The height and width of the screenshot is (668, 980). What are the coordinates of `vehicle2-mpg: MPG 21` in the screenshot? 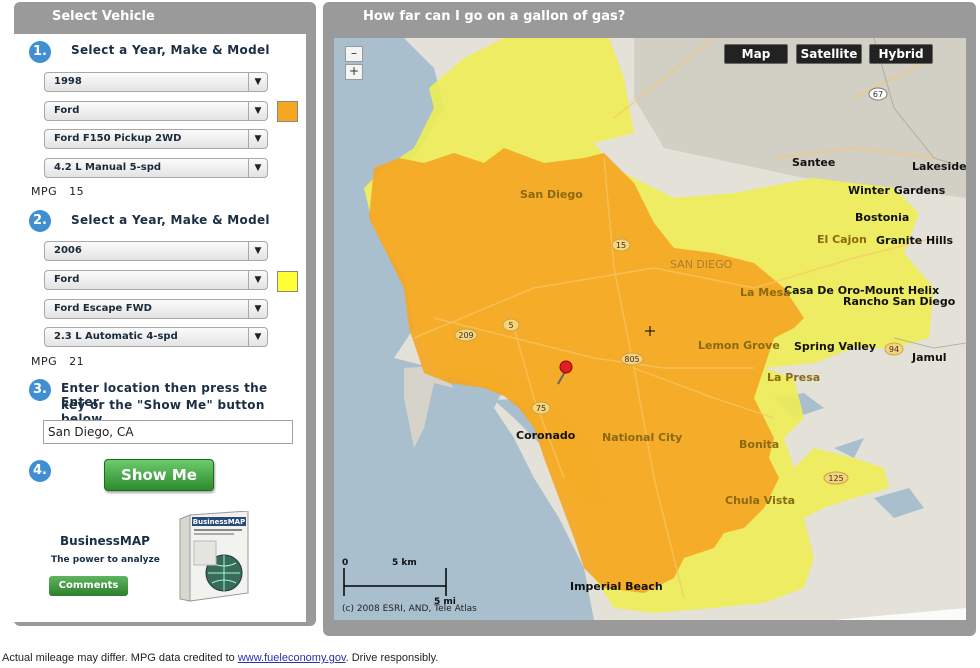 It's located at (57, 361).